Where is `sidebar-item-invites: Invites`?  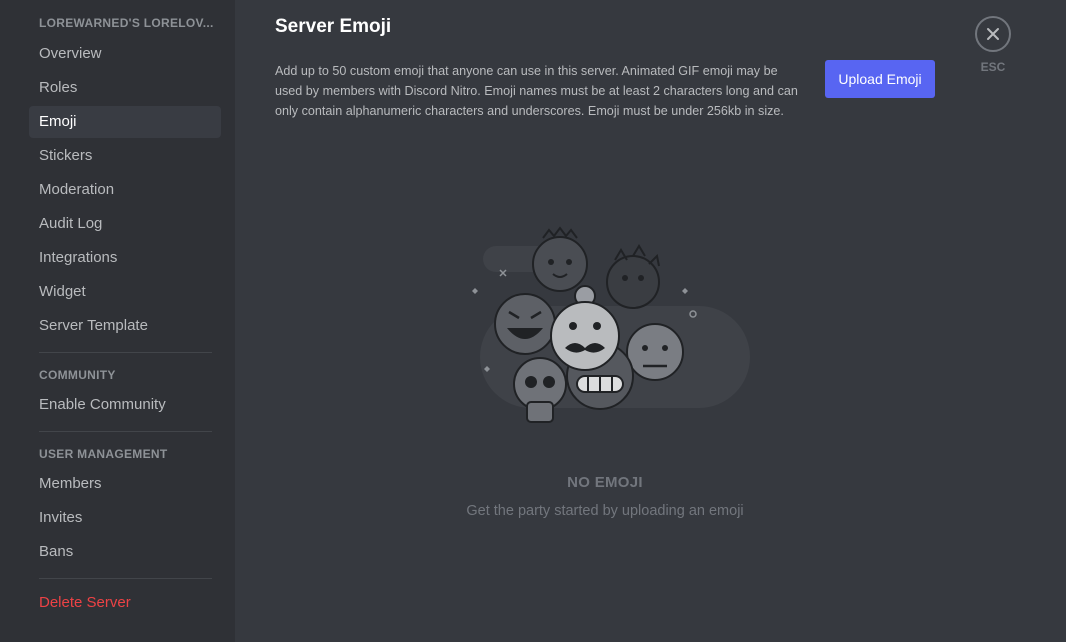
sidebar-item-invites: Invites is located at coordinates (125, 518).